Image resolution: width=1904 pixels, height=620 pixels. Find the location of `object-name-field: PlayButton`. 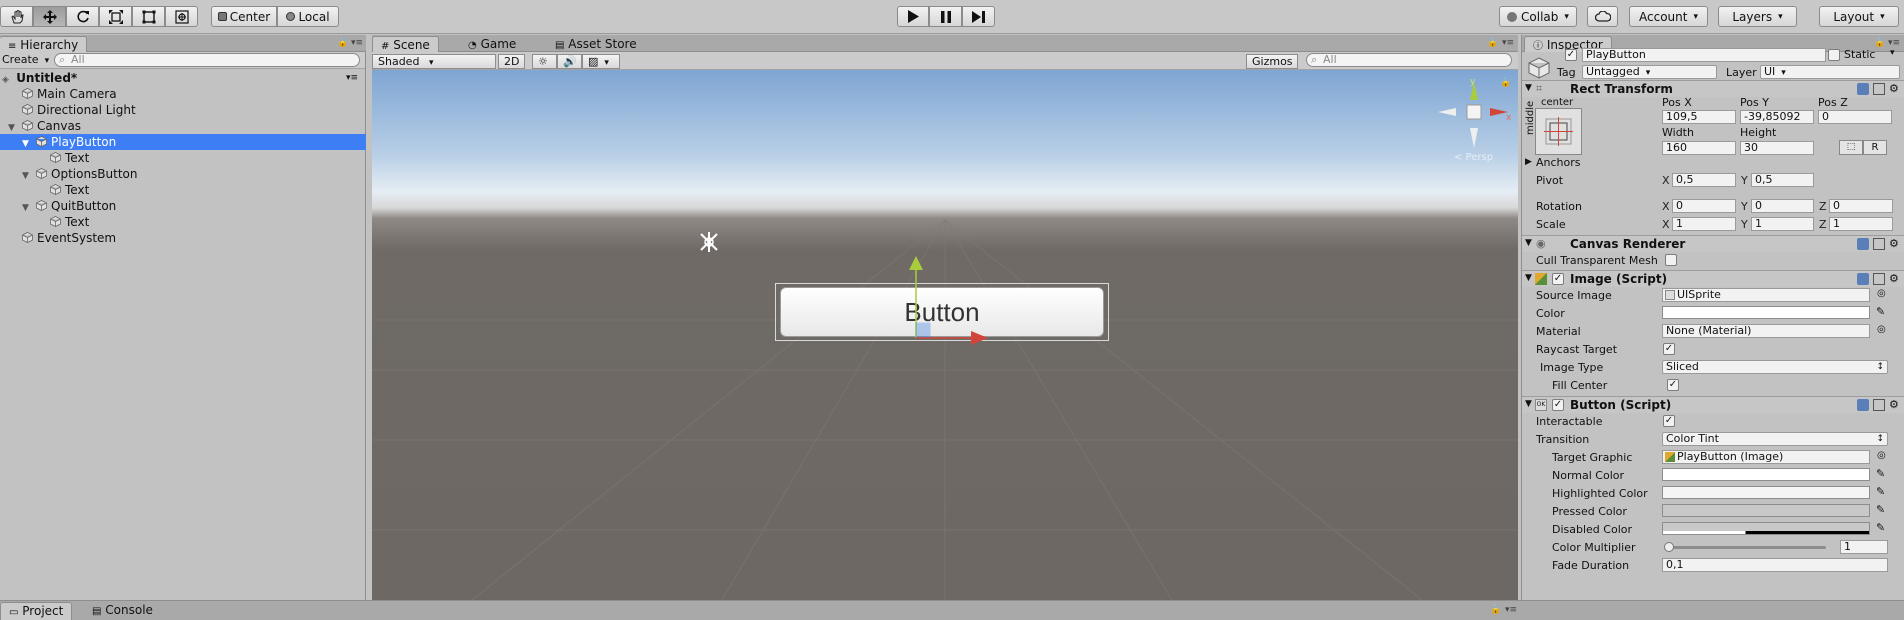

object-name-field: PlayButton is located at coordinates (1704, 55).